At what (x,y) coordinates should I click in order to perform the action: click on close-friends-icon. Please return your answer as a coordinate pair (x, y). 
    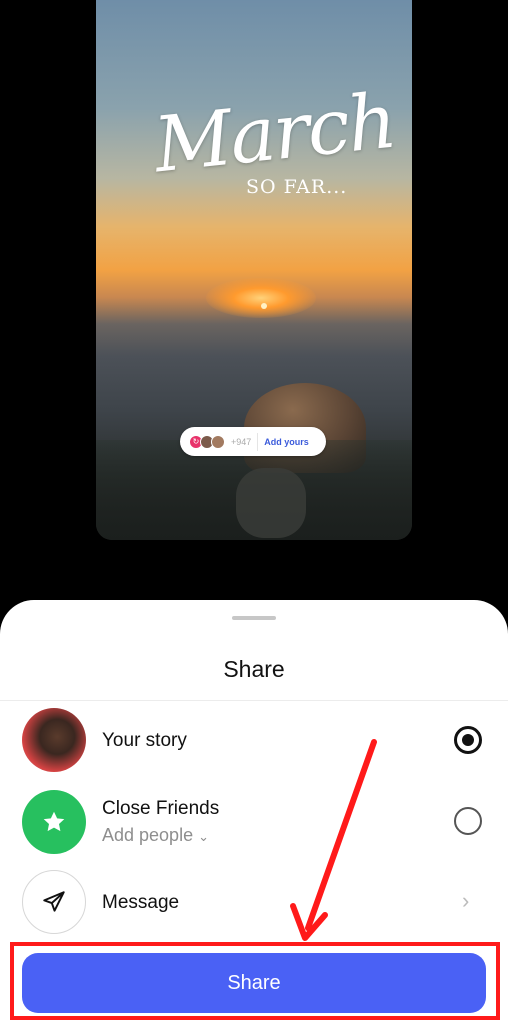
    Looking at the image, I should click on (54, 822).